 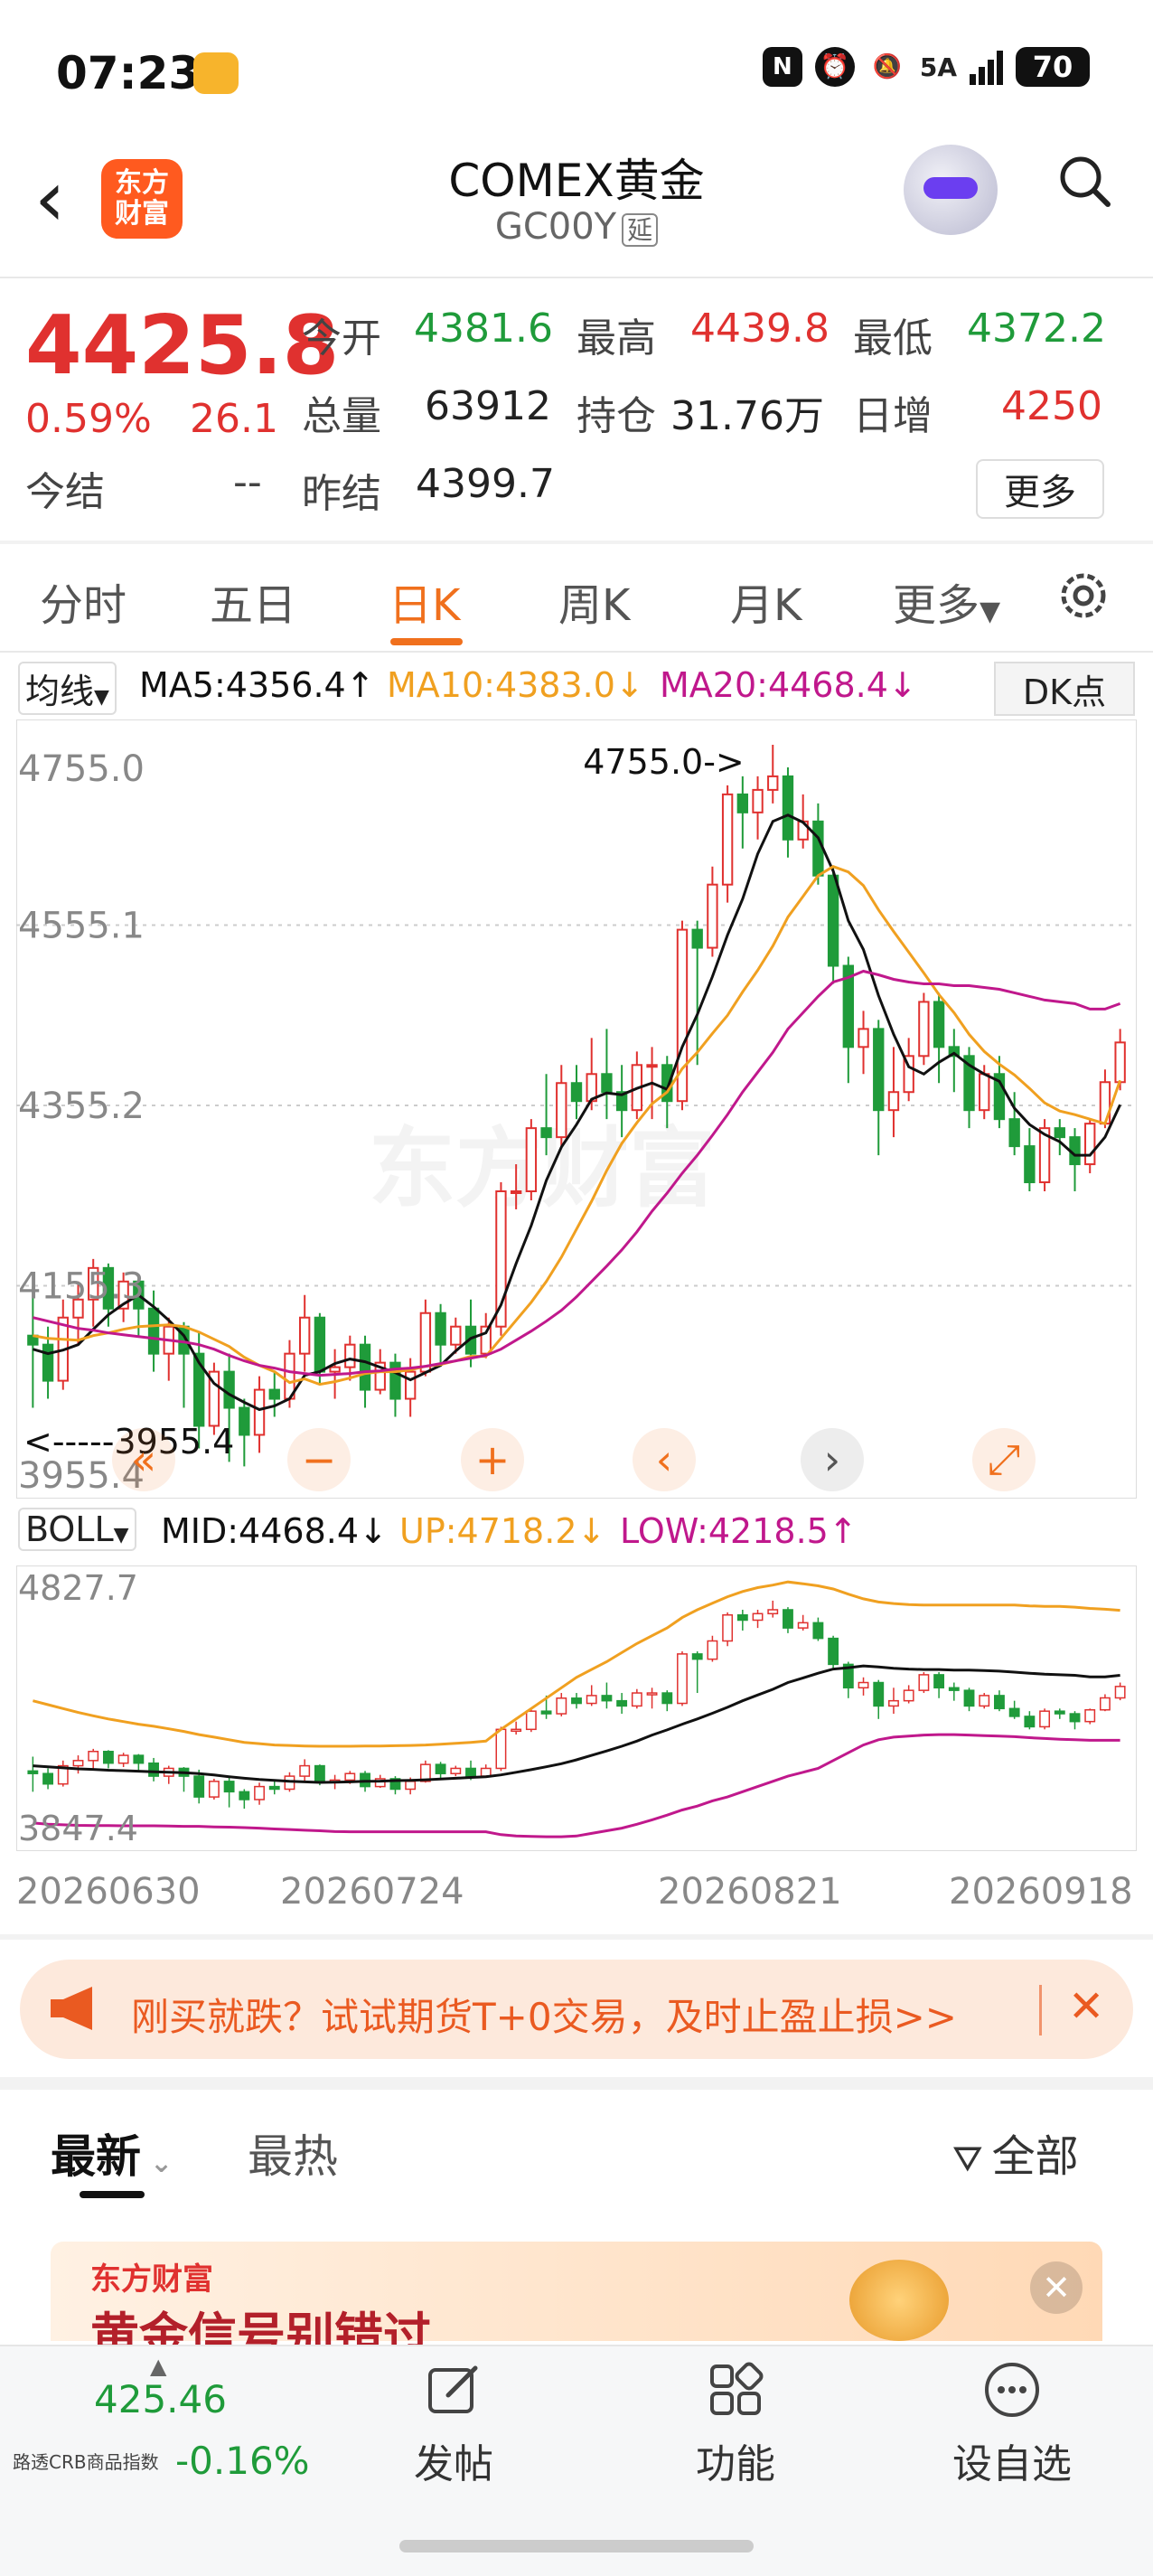 What do you see at coordinates (247, 482) in the screenshot?
I see `settle-value: --` at bounding box center [247, 482].